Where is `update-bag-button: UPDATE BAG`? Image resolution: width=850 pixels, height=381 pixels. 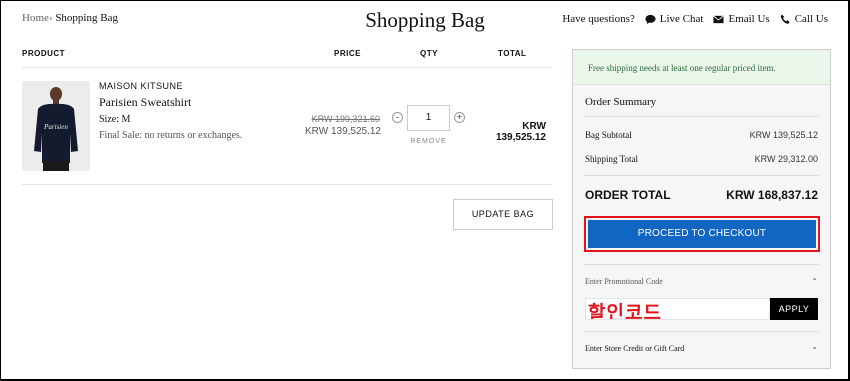 update-bag-button: UPDATE BAG is located at coordinates (503, 214).